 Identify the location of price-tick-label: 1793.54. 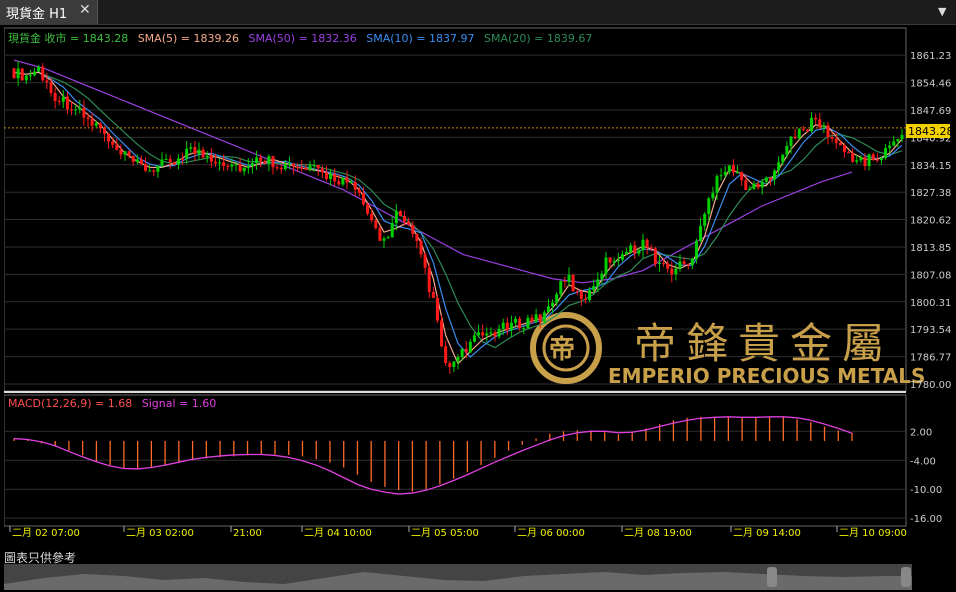
(930, 330).